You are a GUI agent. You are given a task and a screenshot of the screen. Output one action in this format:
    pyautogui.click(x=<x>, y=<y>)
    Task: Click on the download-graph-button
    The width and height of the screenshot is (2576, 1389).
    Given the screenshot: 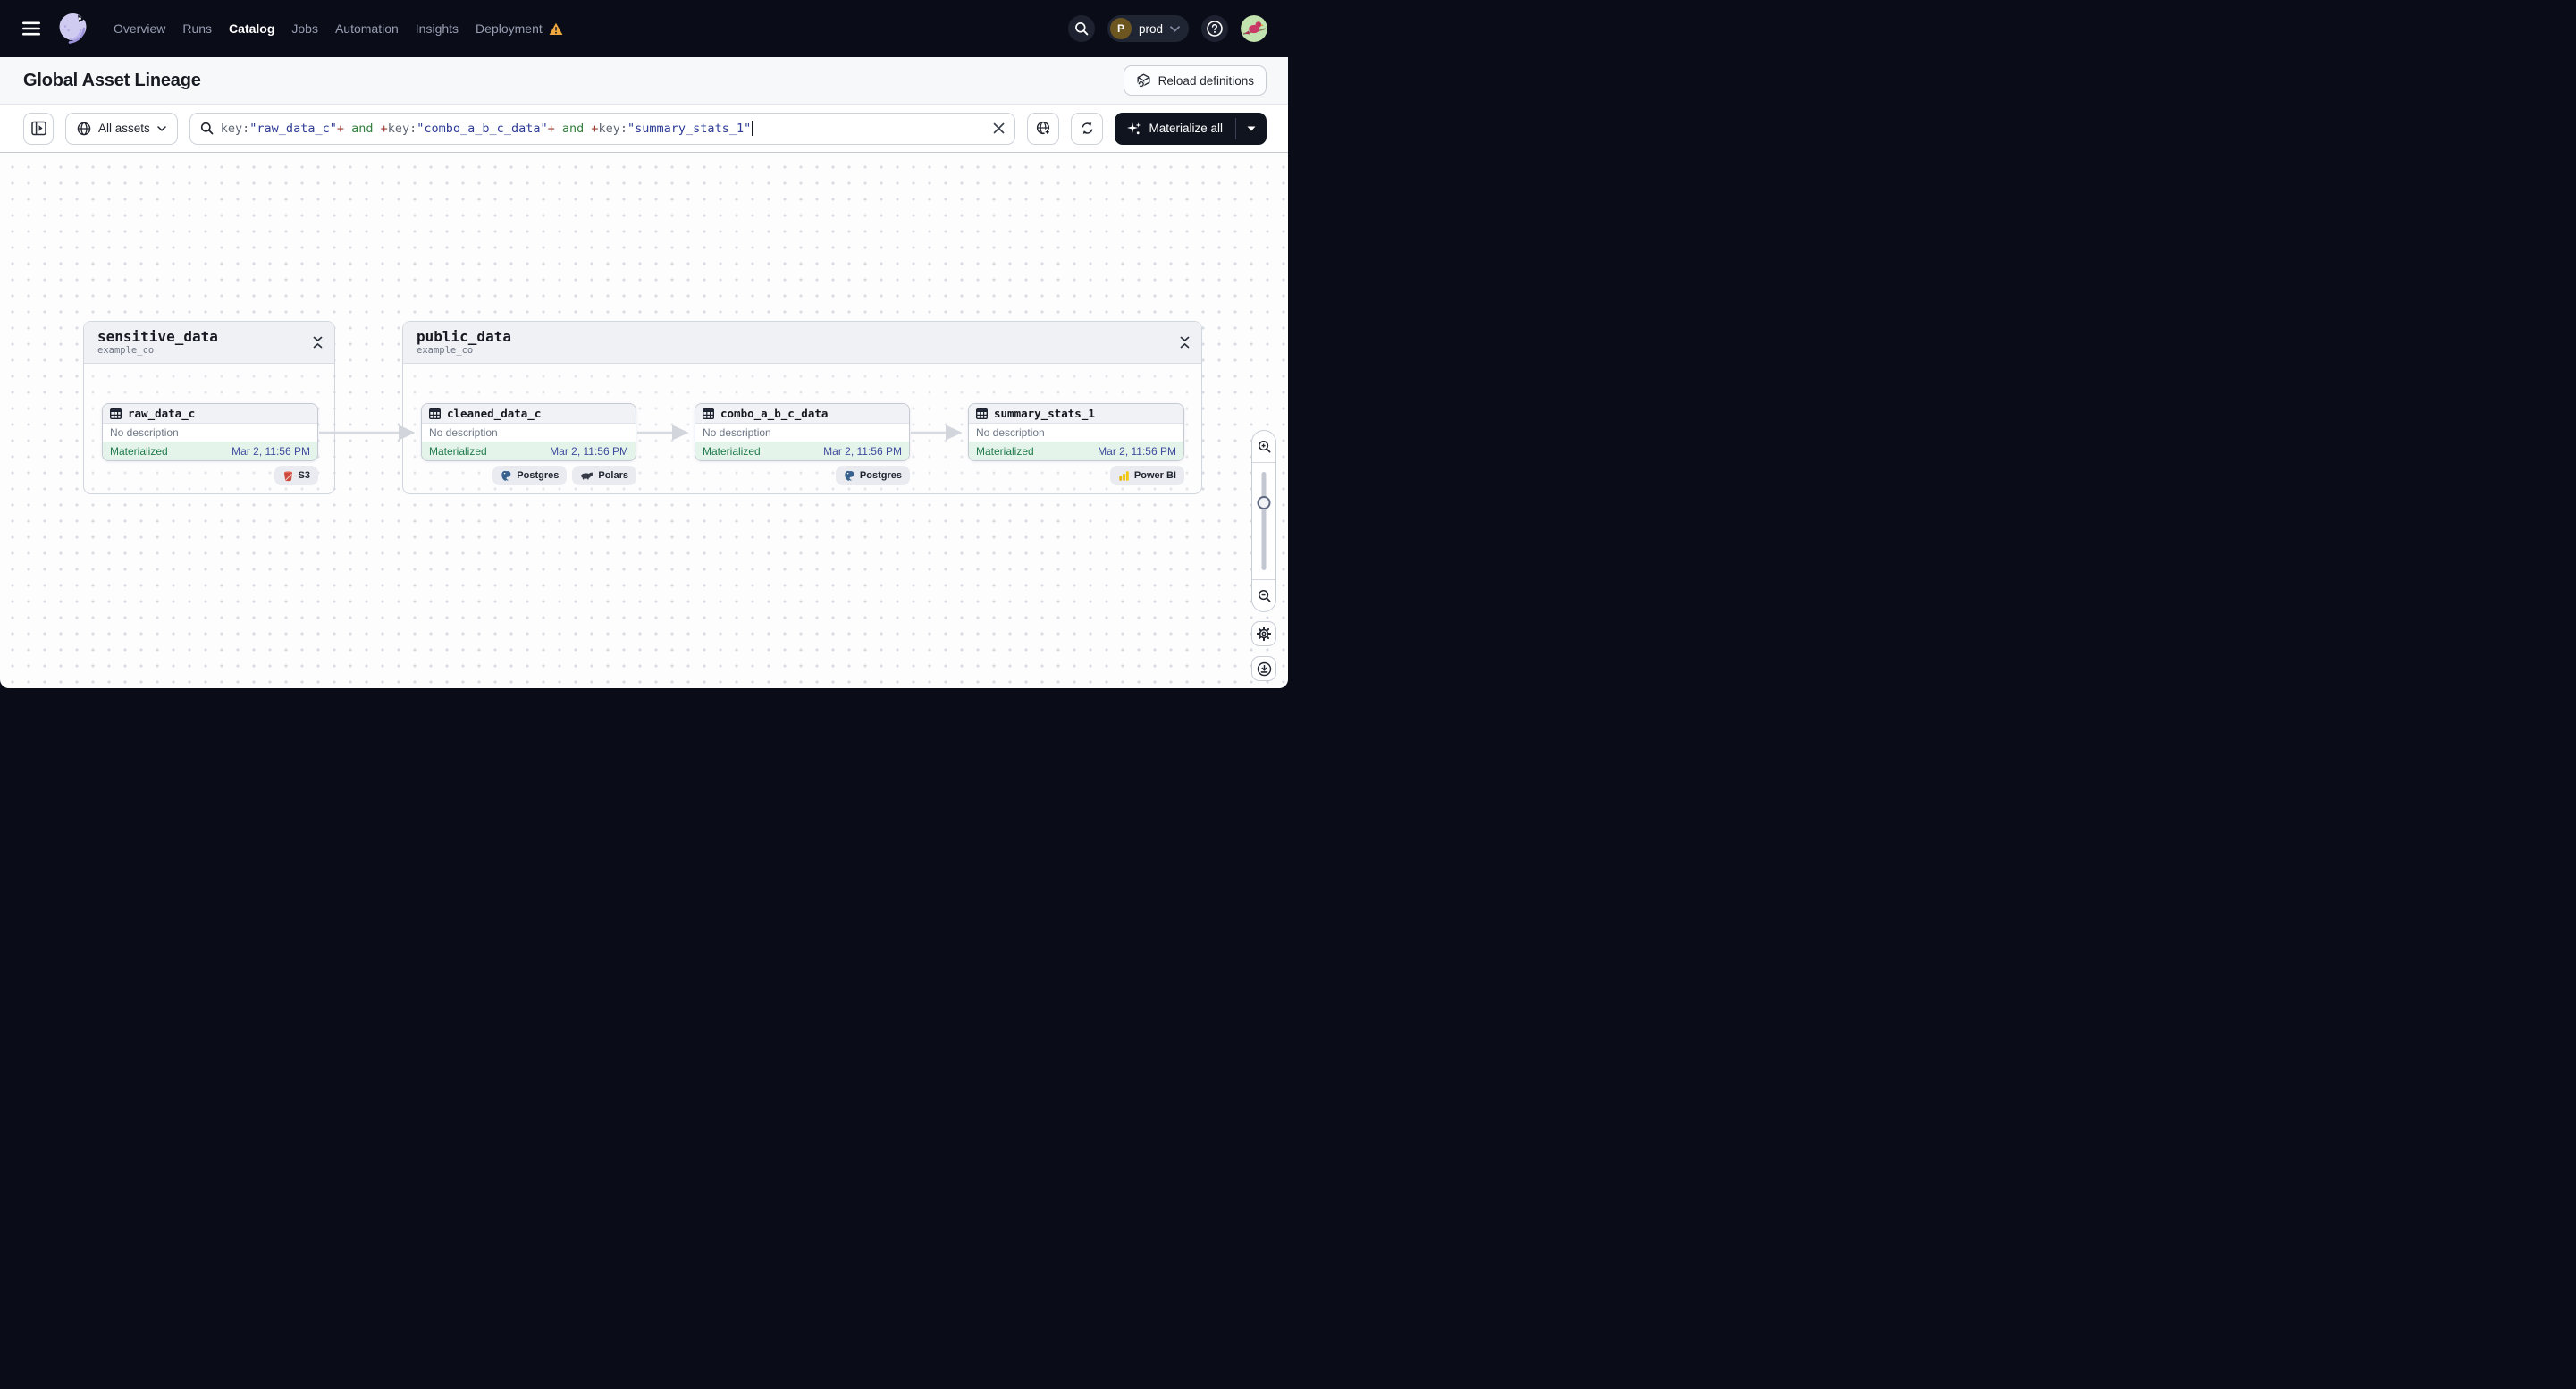 What is the action you would take?
    pyautogui.click(x=1263, y=668)
    